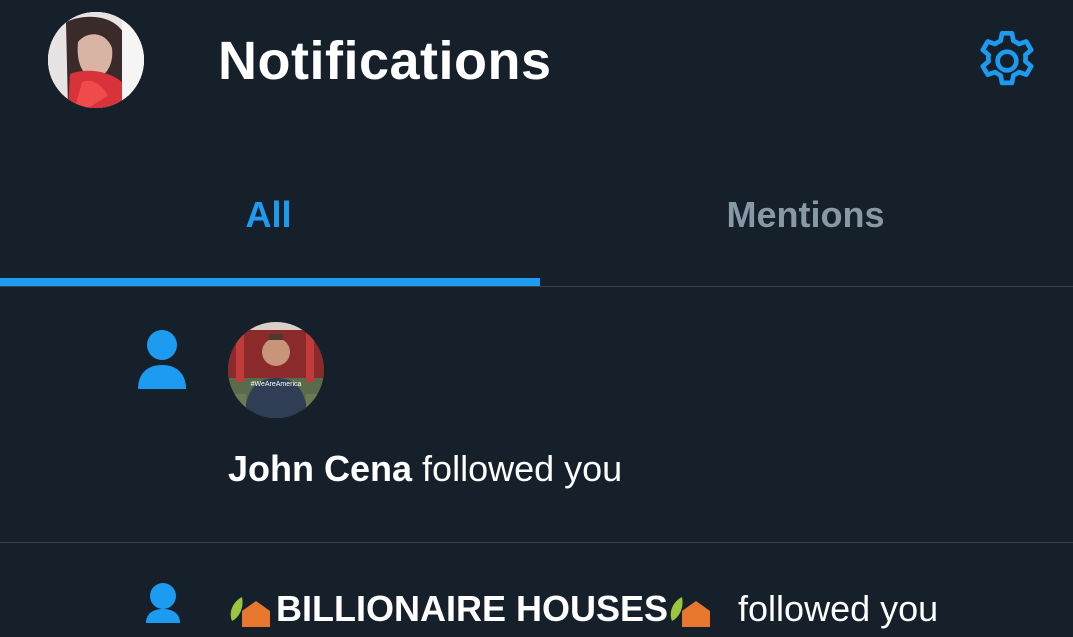 The width and height of the screenshot is (1073, 637). Describe the element at coordinates (1007, 61) in the screenshot. I see `gear-icon` at that location.